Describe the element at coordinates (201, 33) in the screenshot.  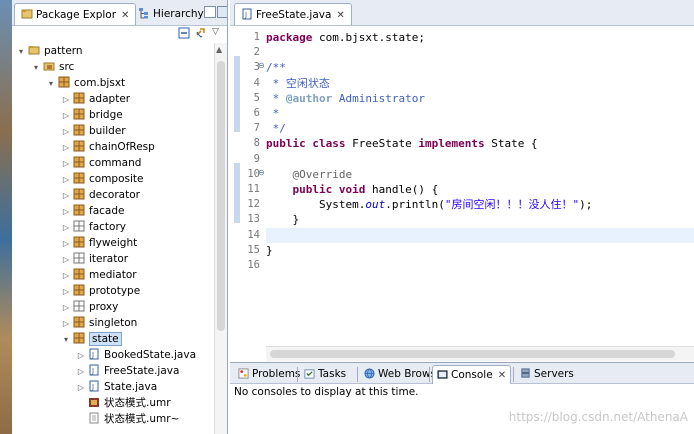
I see `link-with-editor-icon` at that location.